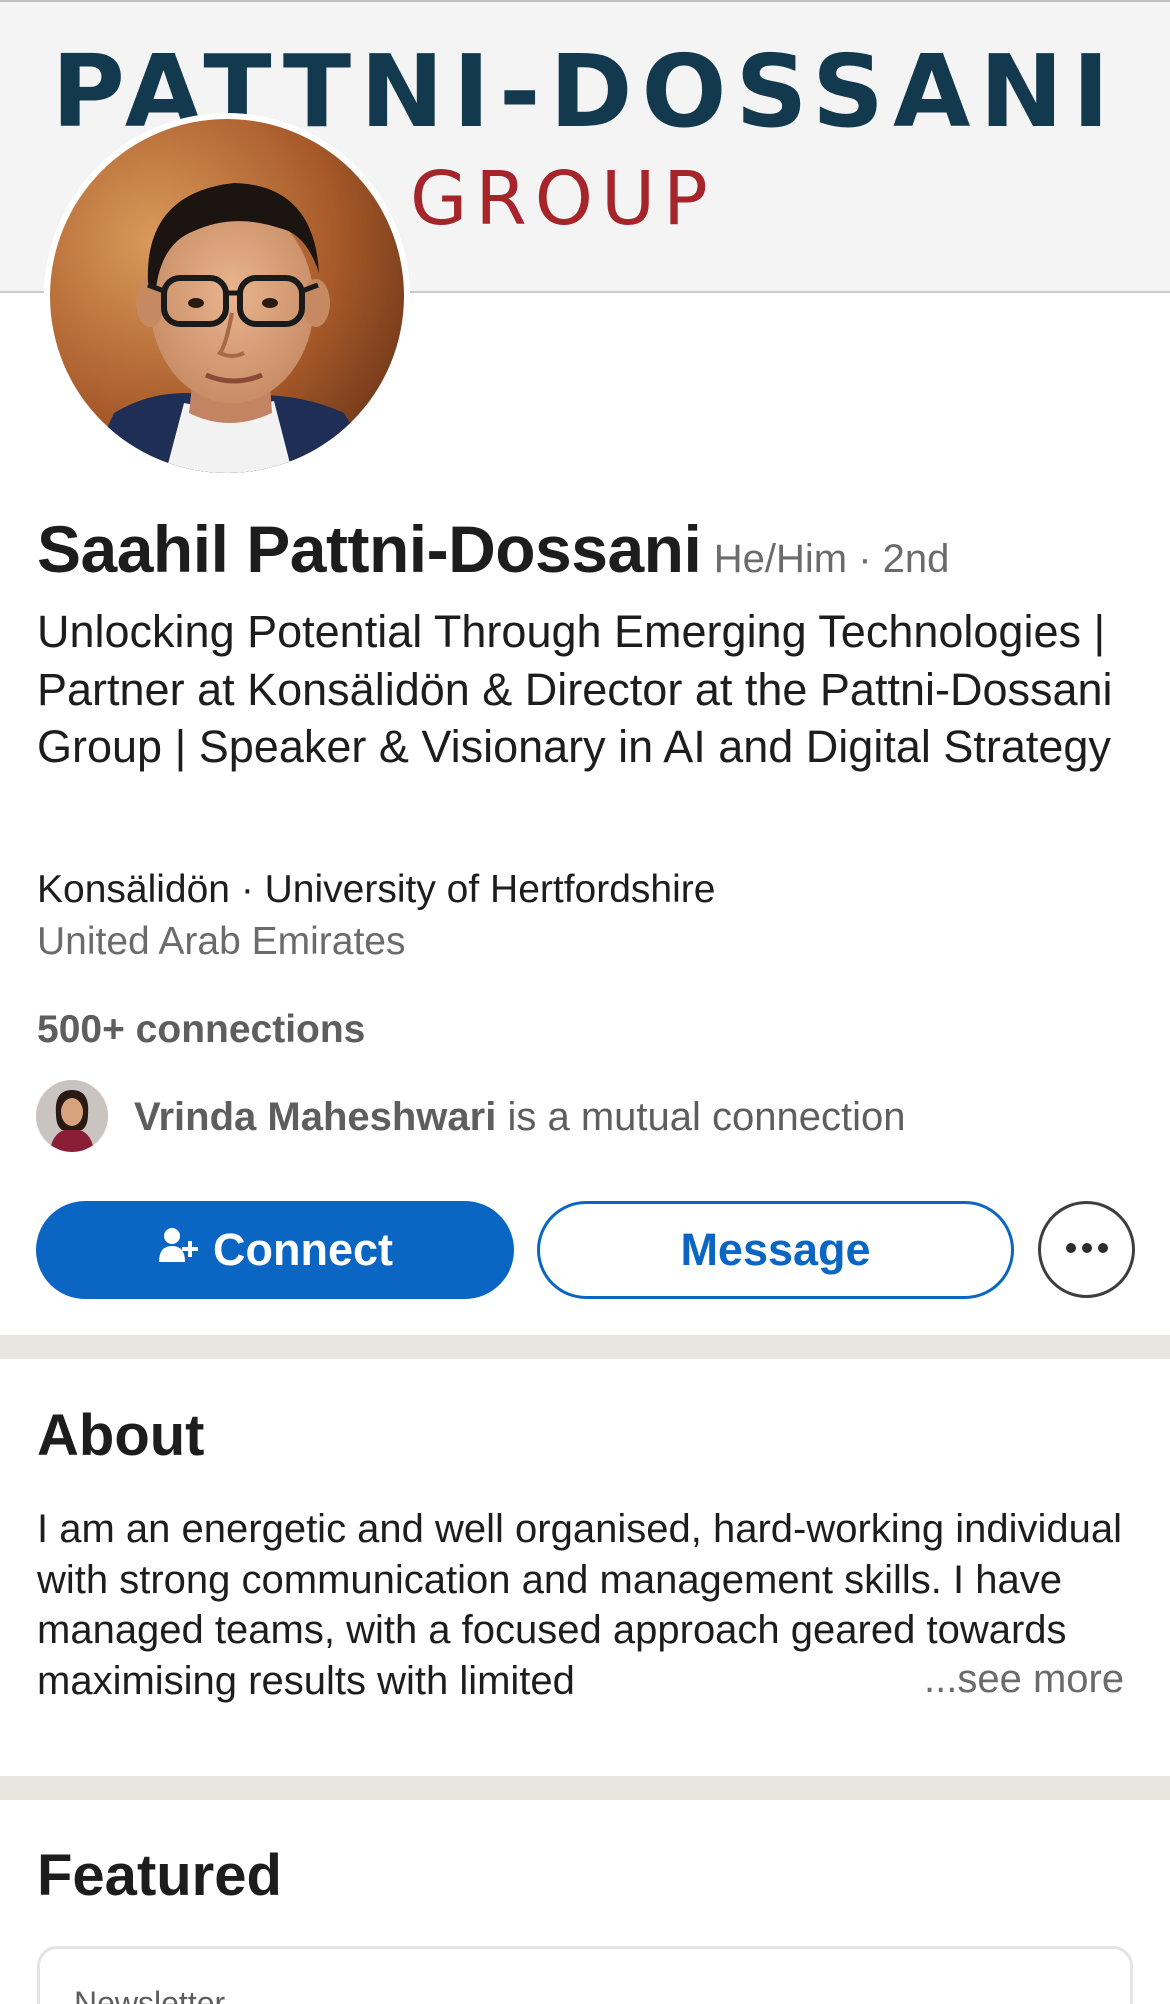 This screenshot has height=2004, width=1170. Describe the element at coordinates (369, 549) in the screenshot. I see `profile-name: Saahil Pattni-Dossani` at that location.